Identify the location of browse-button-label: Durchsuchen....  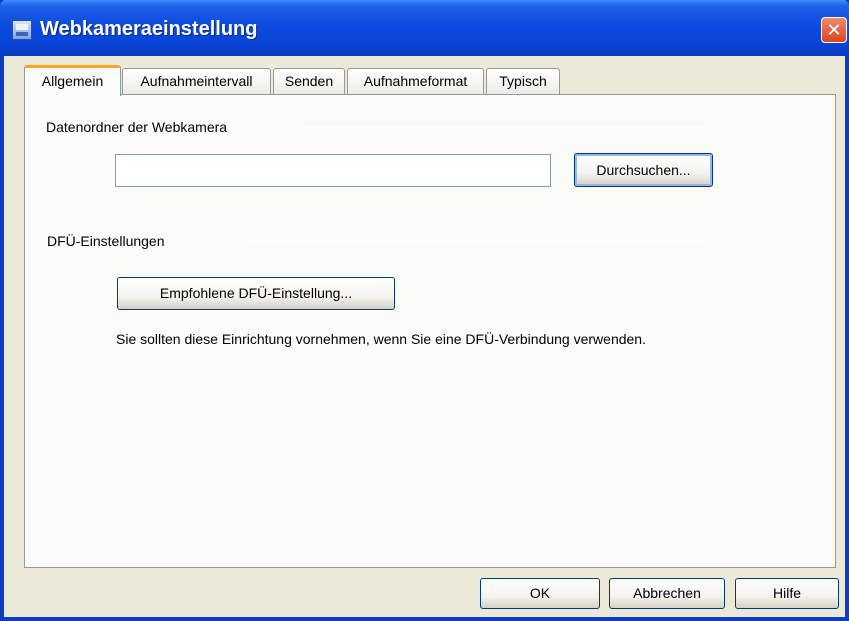
(643, 170).